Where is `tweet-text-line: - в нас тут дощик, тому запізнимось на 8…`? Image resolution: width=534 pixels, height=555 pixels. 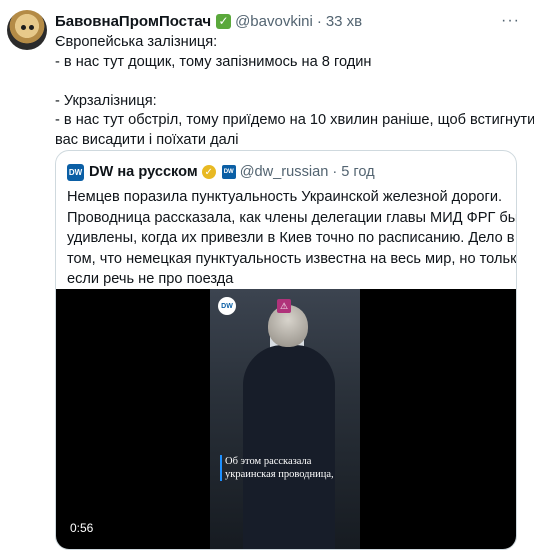 tweet-text-line: - в нас тут дощик, тому запізнимось на 8… is located at coordinates (213, 61).